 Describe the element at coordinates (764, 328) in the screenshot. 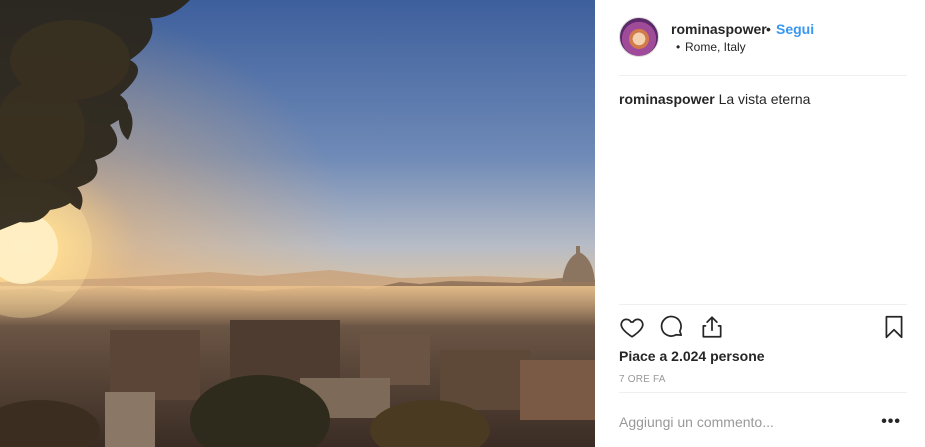

I see `action-bar` at that location.